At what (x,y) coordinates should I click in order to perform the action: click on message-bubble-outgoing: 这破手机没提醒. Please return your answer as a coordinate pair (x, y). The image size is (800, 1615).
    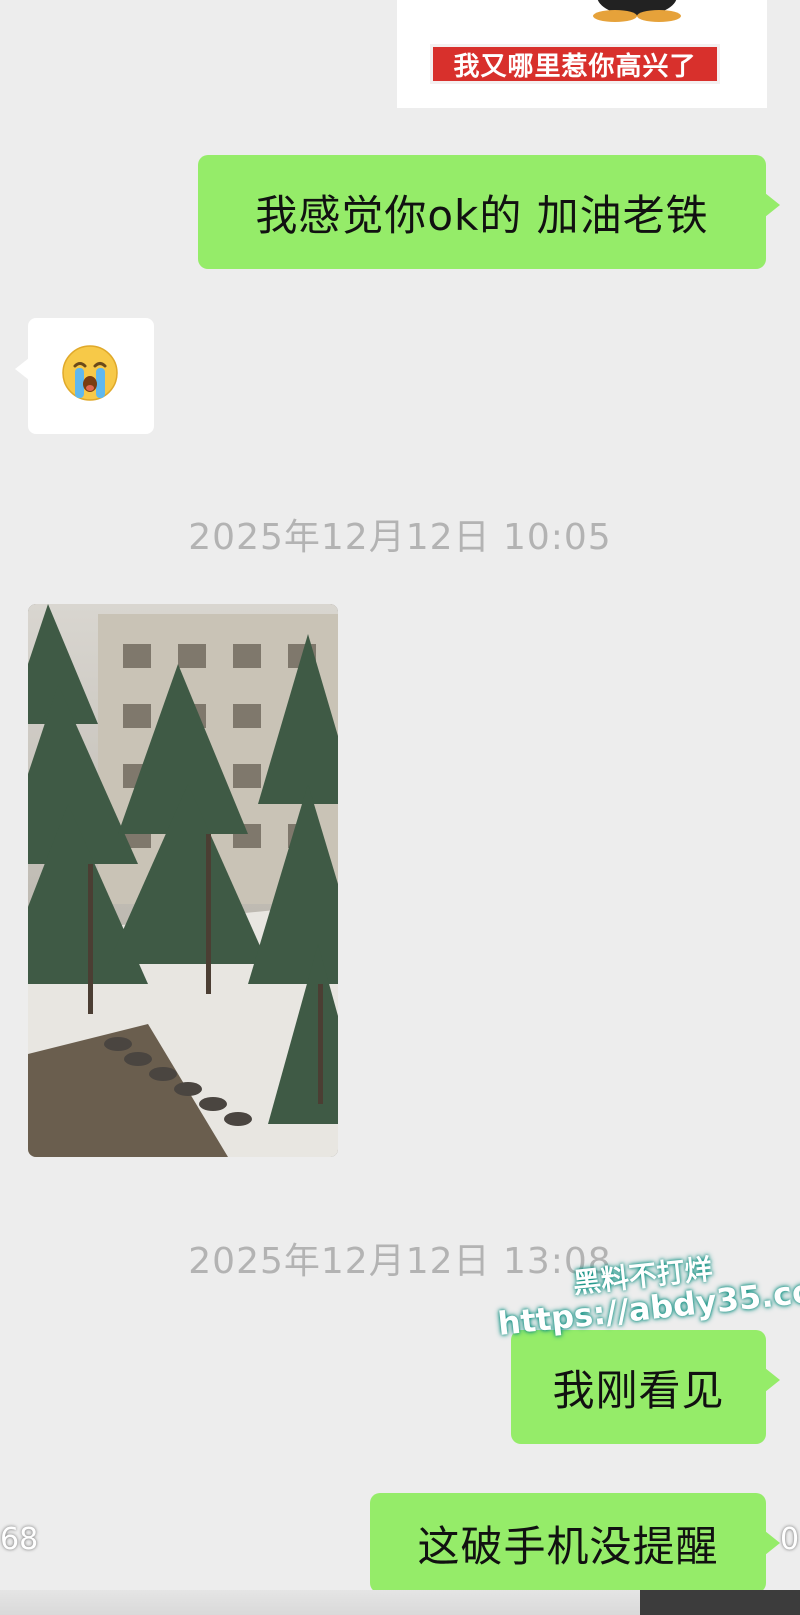
    Looking at the image, I should click on (575, 1543).